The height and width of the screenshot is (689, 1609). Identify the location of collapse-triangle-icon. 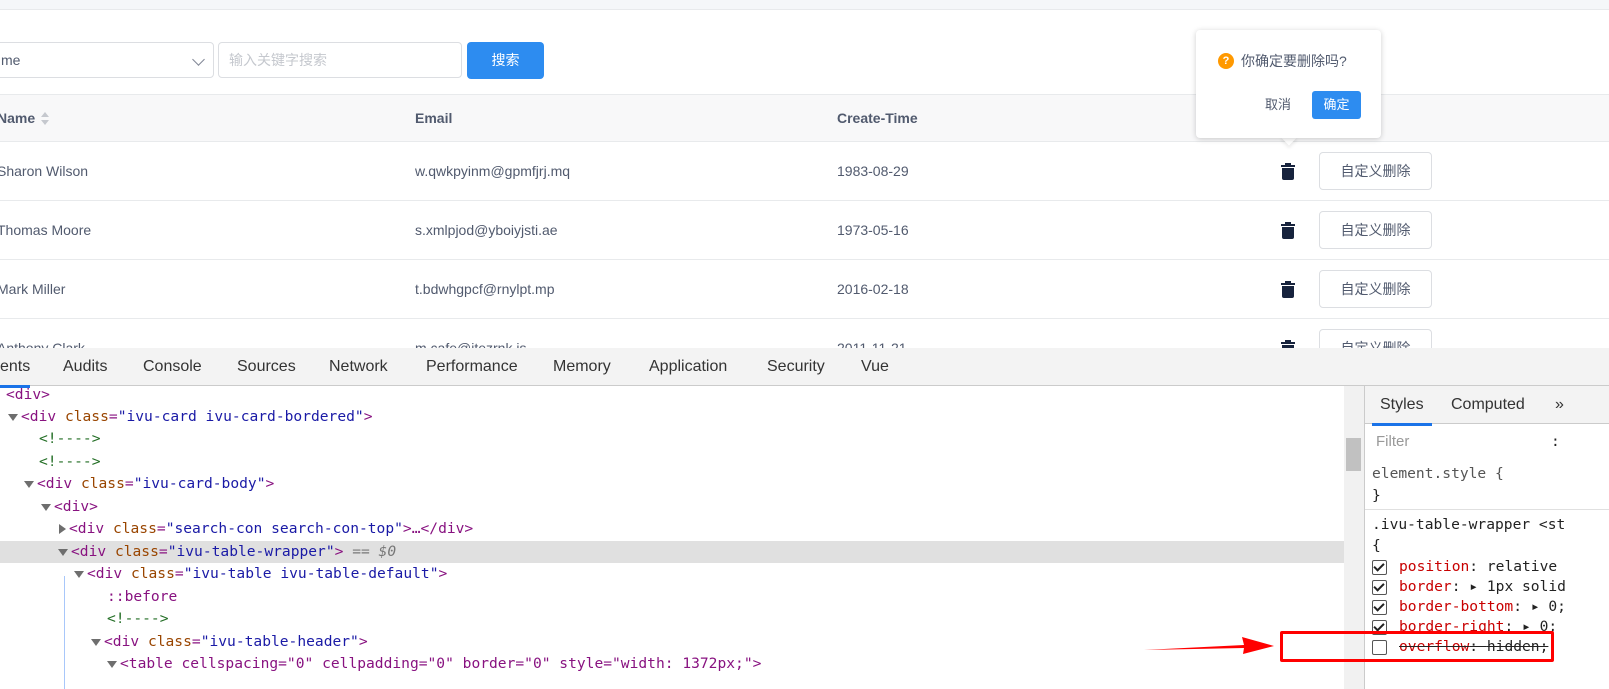
(62, 529).